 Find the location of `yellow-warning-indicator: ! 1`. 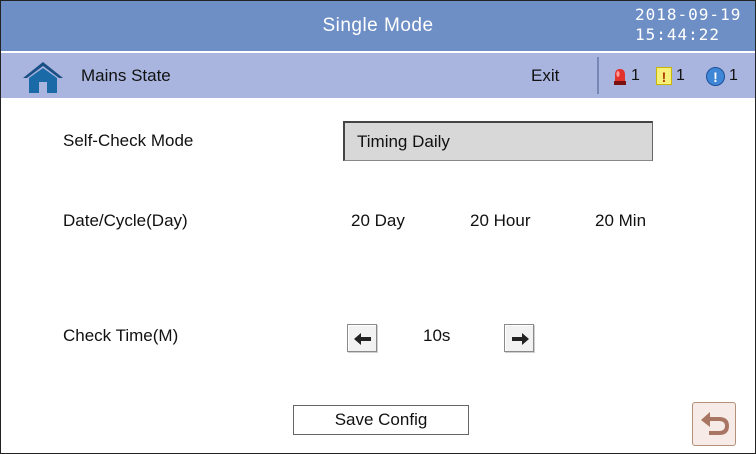

yellow-warning-indicator: ! 1 is located at coordinates (670, 76).